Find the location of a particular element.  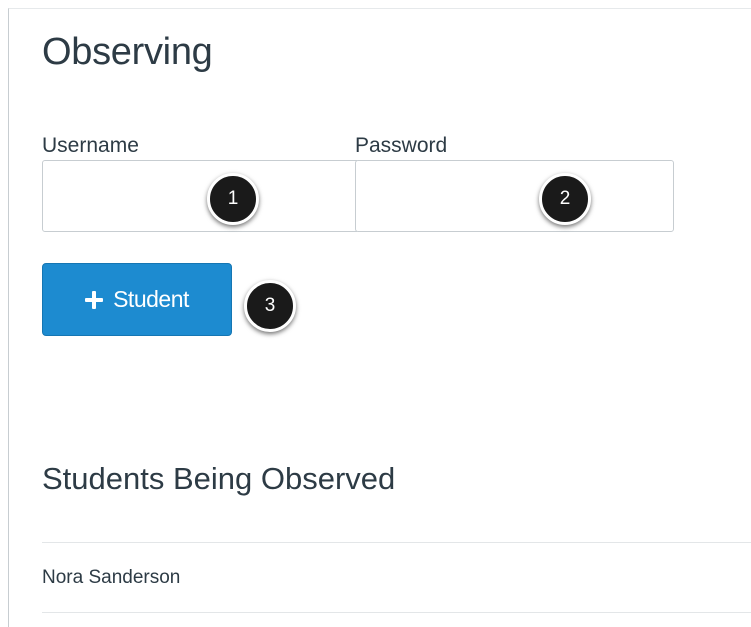

password-input is located at coordinates (514, 196).